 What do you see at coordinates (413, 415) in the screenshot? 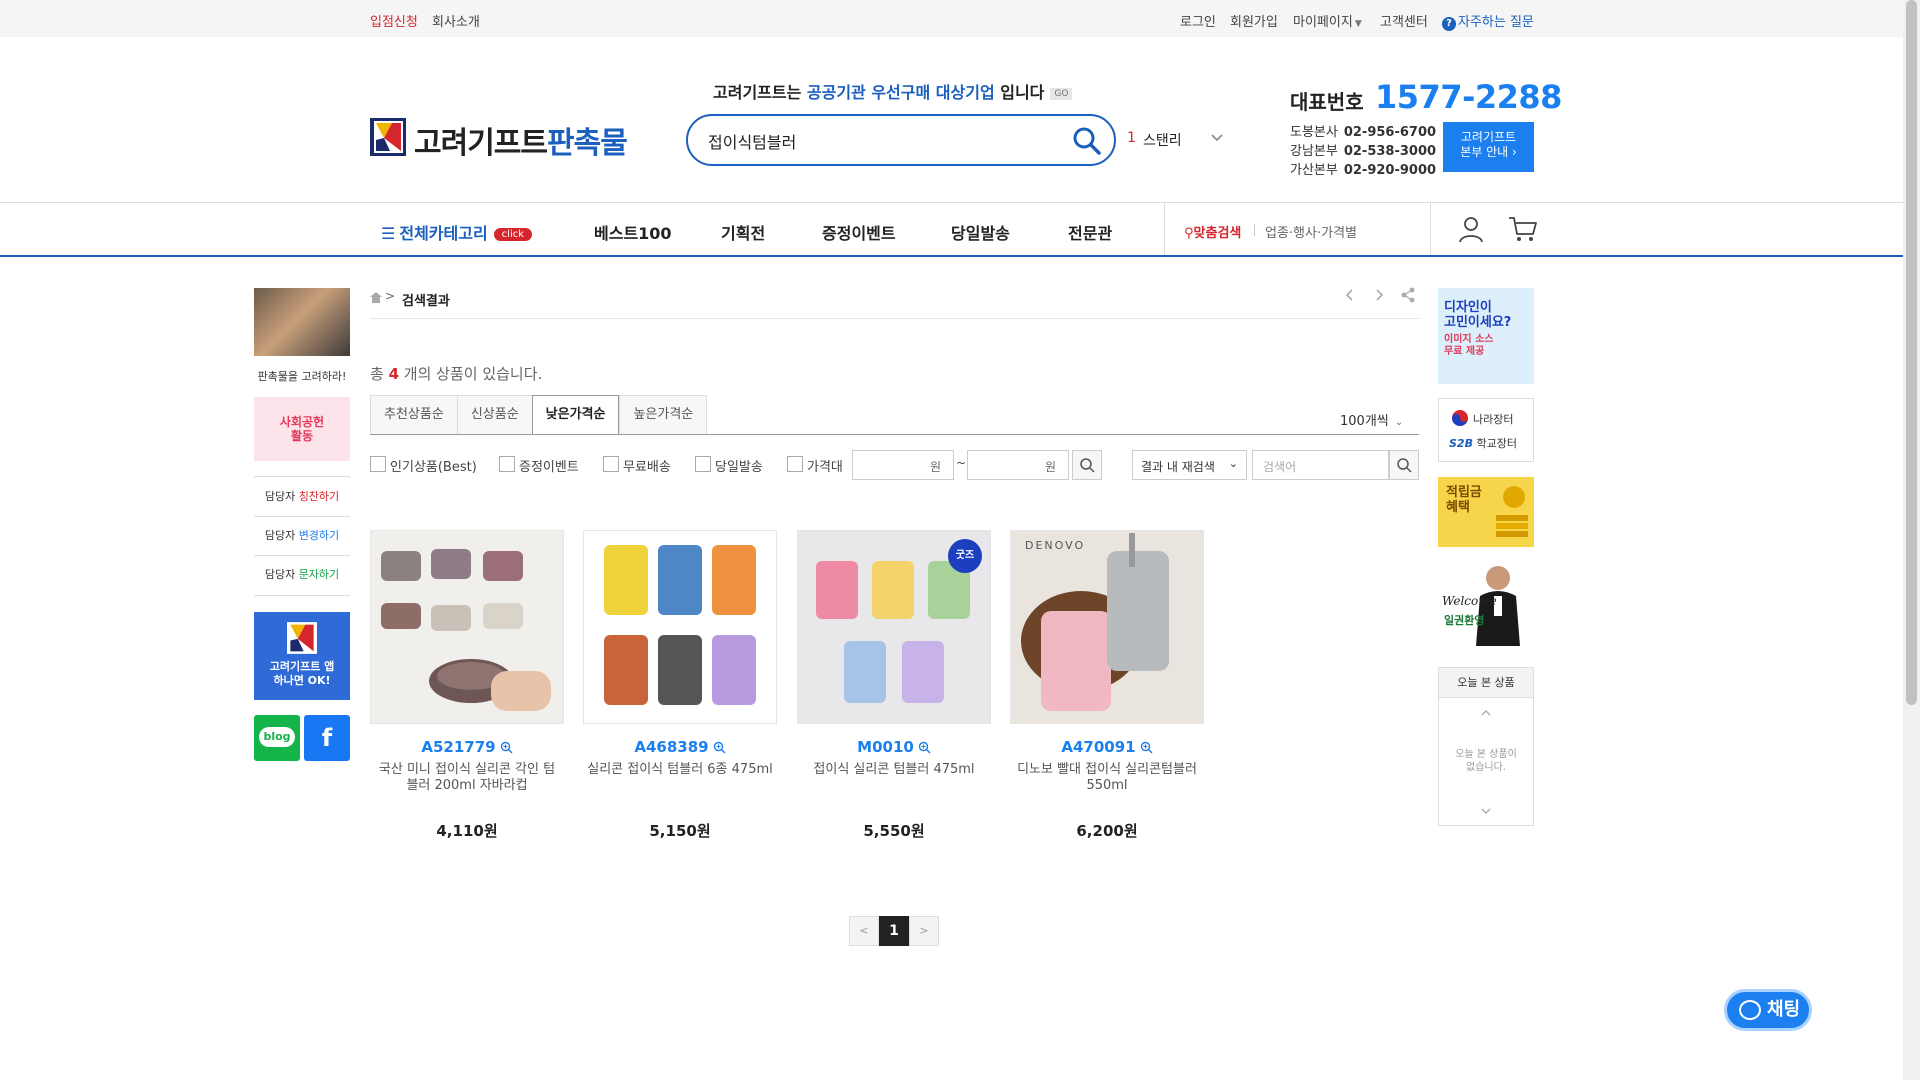
I see `sort-tab-recommended: 추천상품순` at bounding box center [413, 415].